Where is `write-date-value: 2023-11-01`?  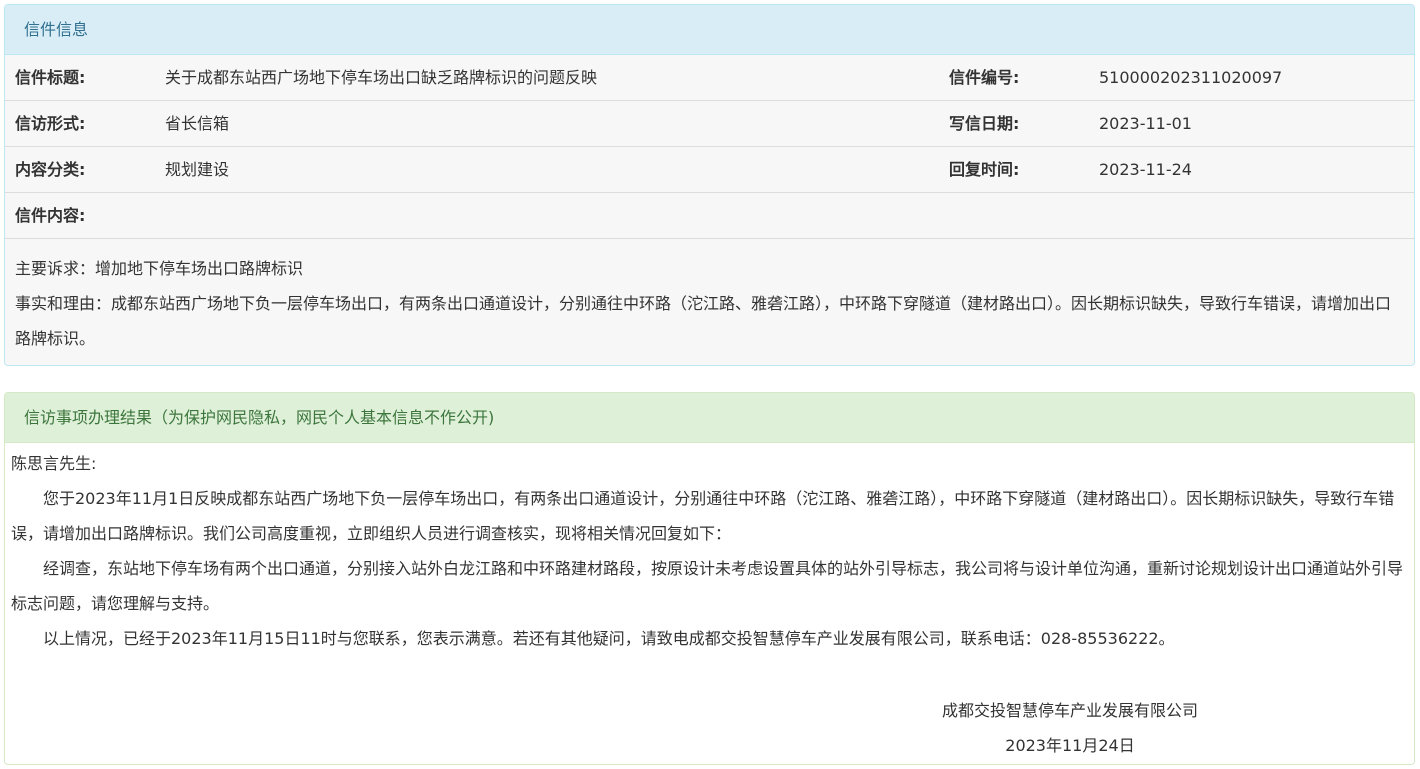 write-date-value: 2023-11-01 is located at coordinates (1145, 123).